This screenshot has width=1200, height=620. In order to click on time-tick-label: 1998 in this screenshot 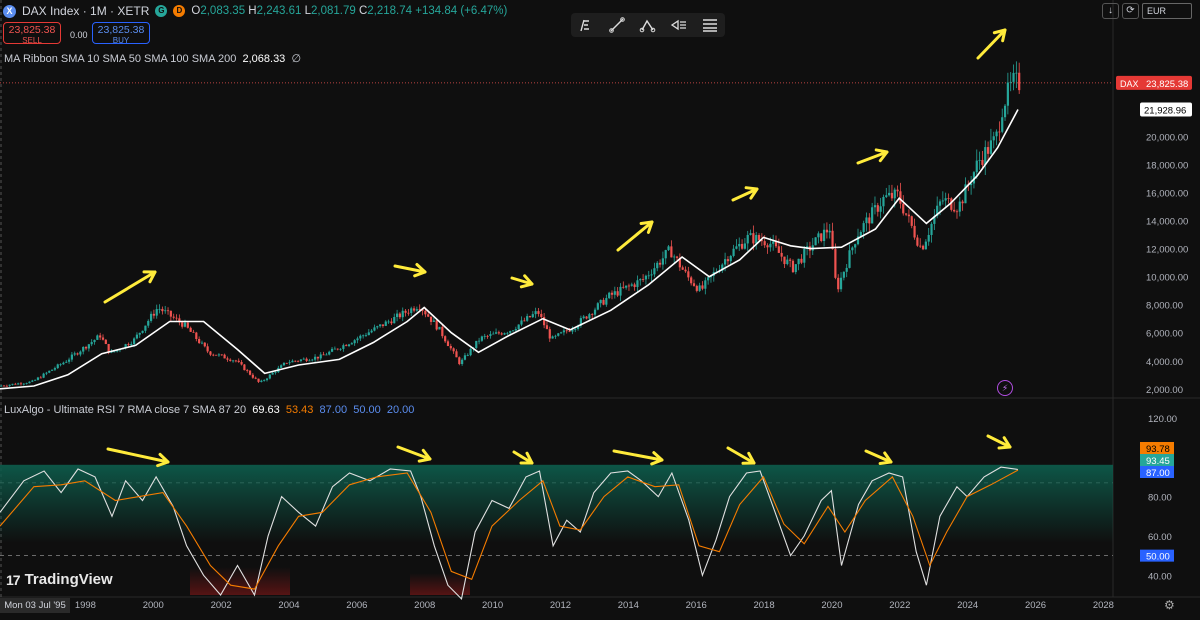, I will do `click(85, 605)`.